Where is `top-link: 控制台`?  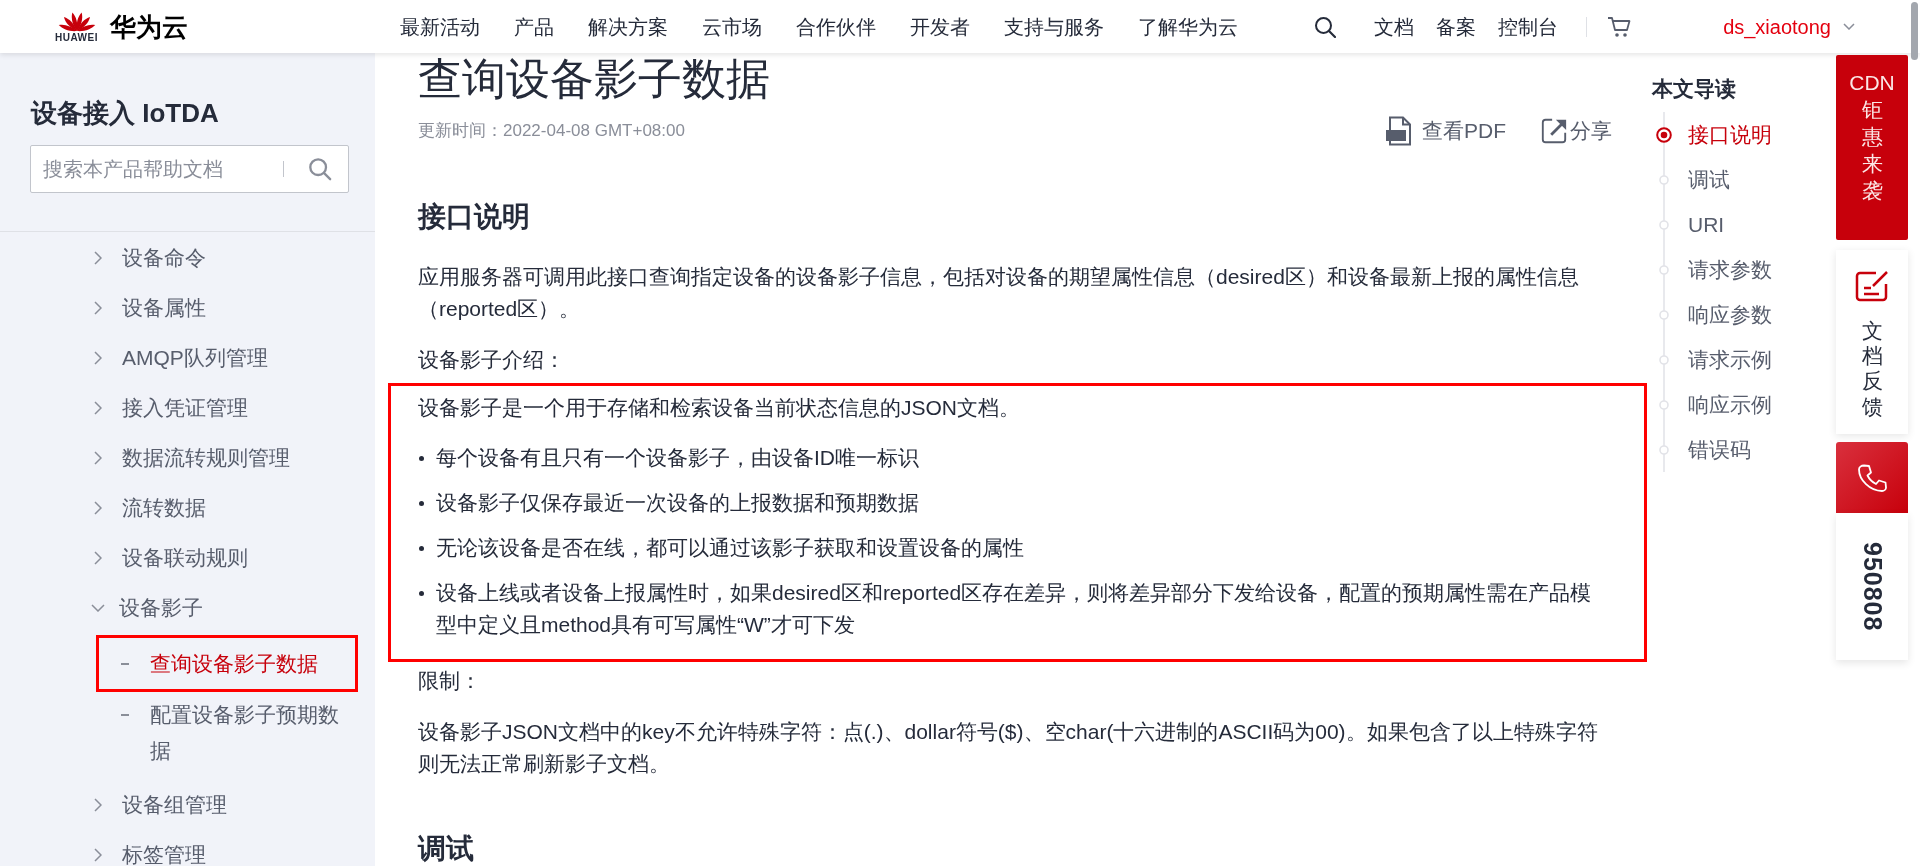 top-link: 控制台 is located at coordinates (1528, 26).